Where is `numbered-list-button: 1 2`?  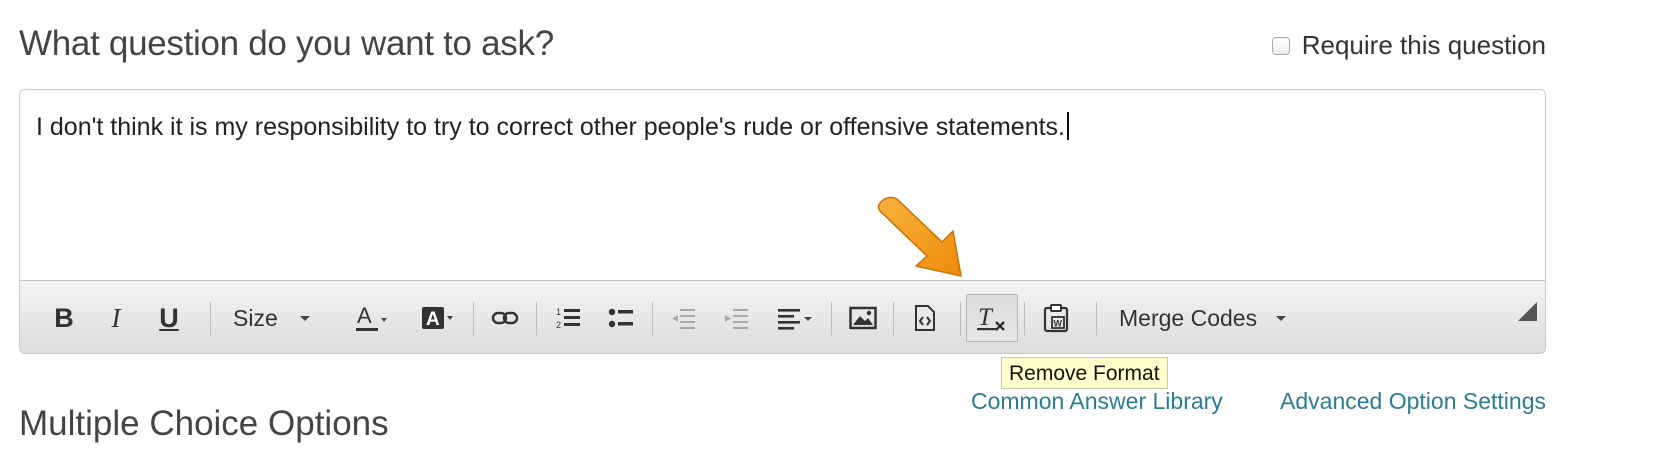 numbered-list-button: 1 2 is located at coordinates (568, 318).